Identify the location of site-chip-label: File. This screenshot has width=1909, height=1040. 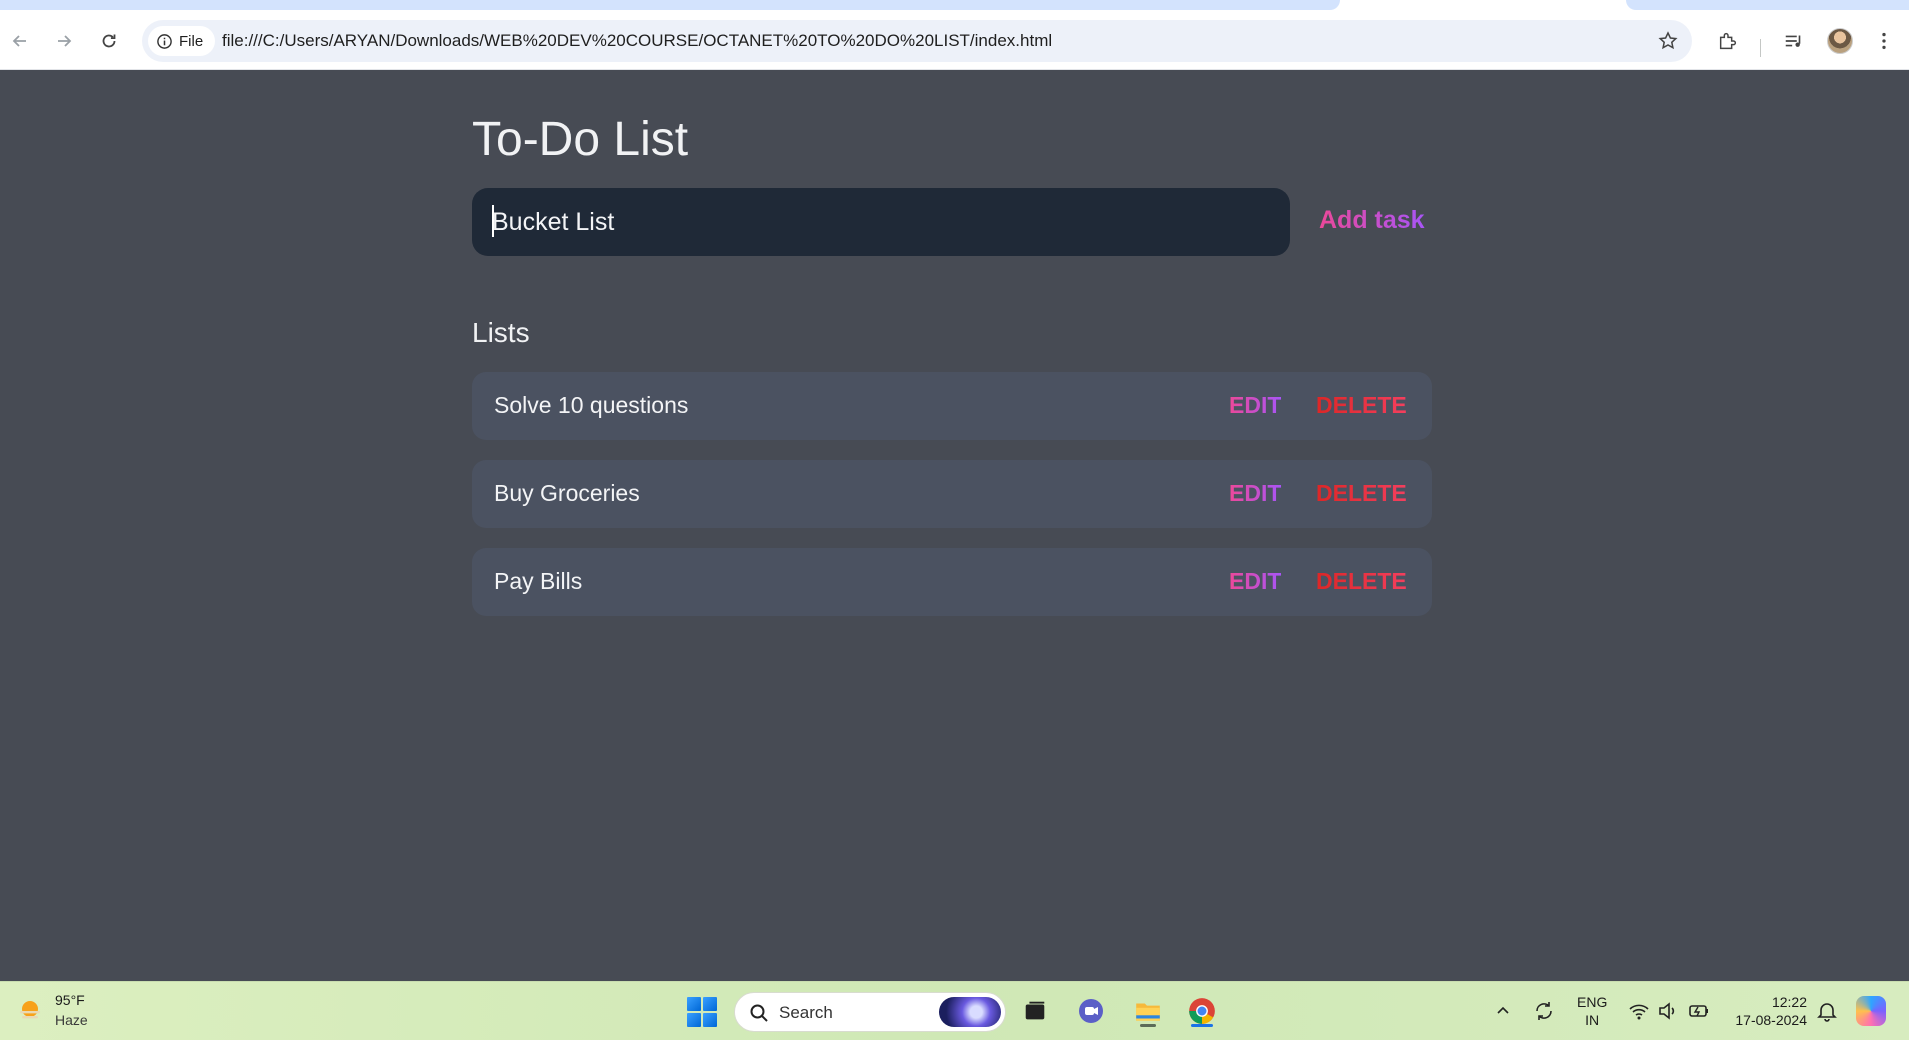
(191, 41).